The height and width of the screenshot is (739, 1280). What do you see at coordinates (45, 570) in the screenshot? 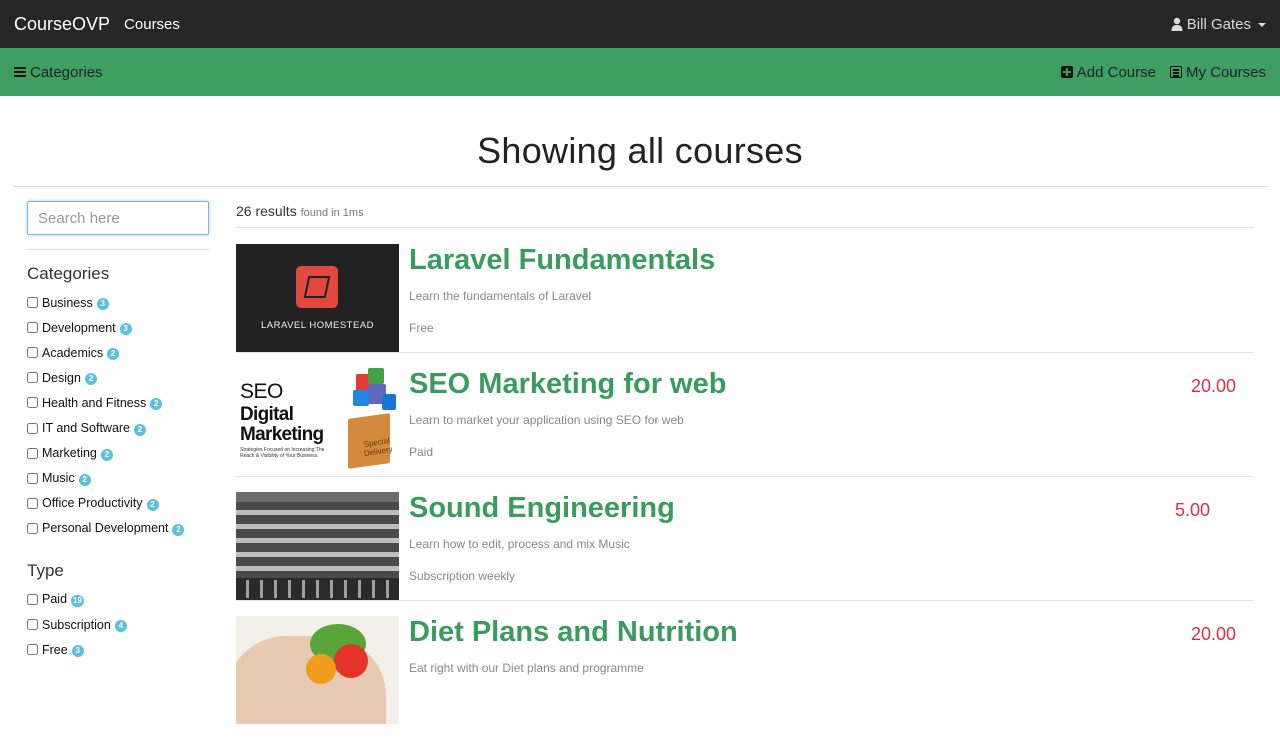
I see `type-facet-title: Type` at bounding box center [45, 570].